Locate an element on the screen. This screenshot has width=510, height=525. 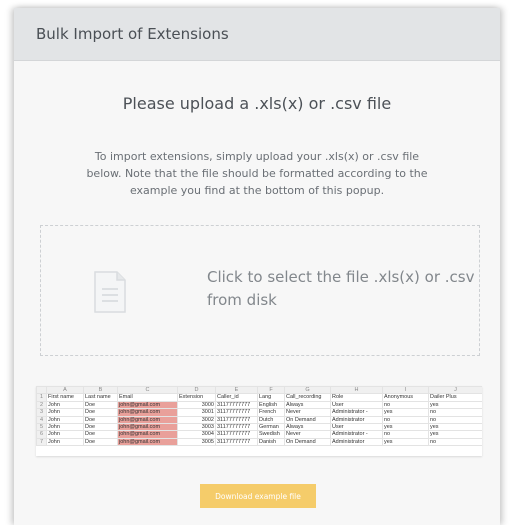
sheet-cell: 3005 is located at coordinates (196, 442).